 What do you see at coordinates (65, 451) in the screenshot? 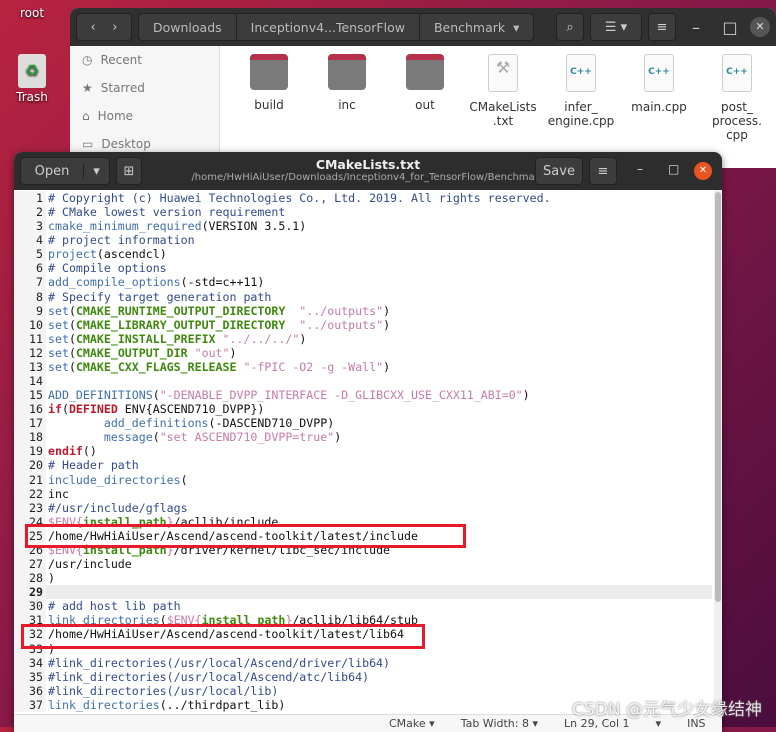
I see `code-token: endif` at bounding box center [65, 451].